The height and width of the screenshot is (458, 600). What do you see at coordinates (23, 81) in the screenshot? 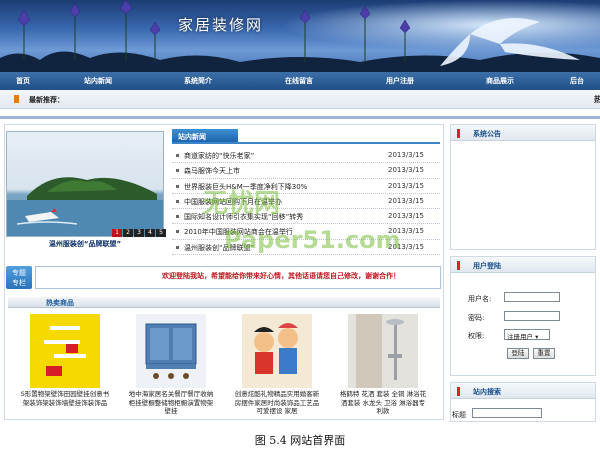
I see `nav-home: 首页` at bounding box center [23, 81].